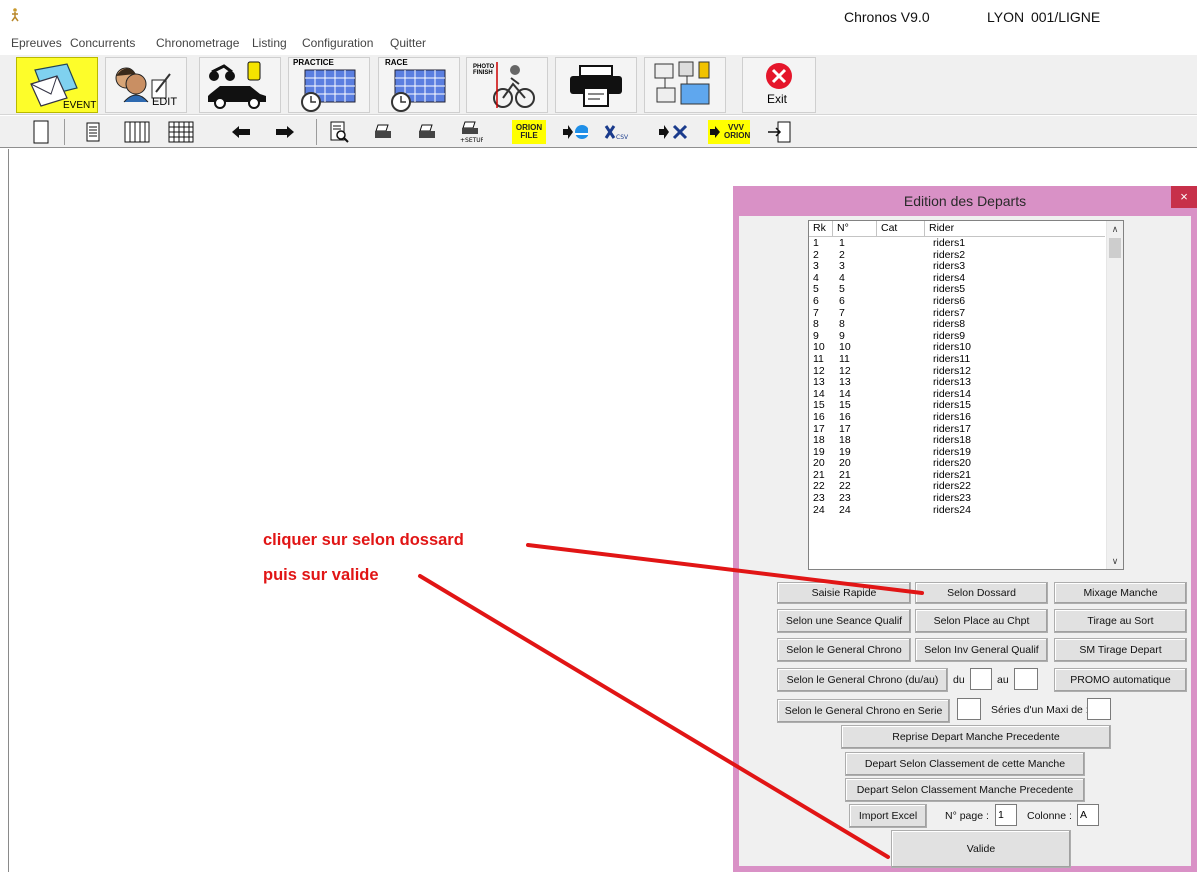  Describe the element at coordinates (1115, 561) in the screenshot. I see `scroll-down-icon: ∨` at that location.